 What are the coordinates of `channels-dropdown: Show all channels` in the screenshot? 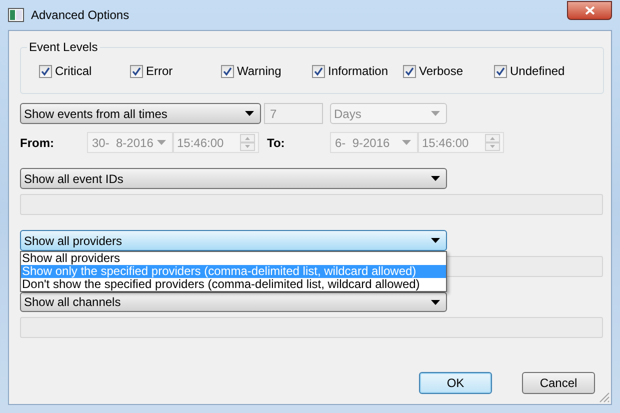 It's located at (233, 302).